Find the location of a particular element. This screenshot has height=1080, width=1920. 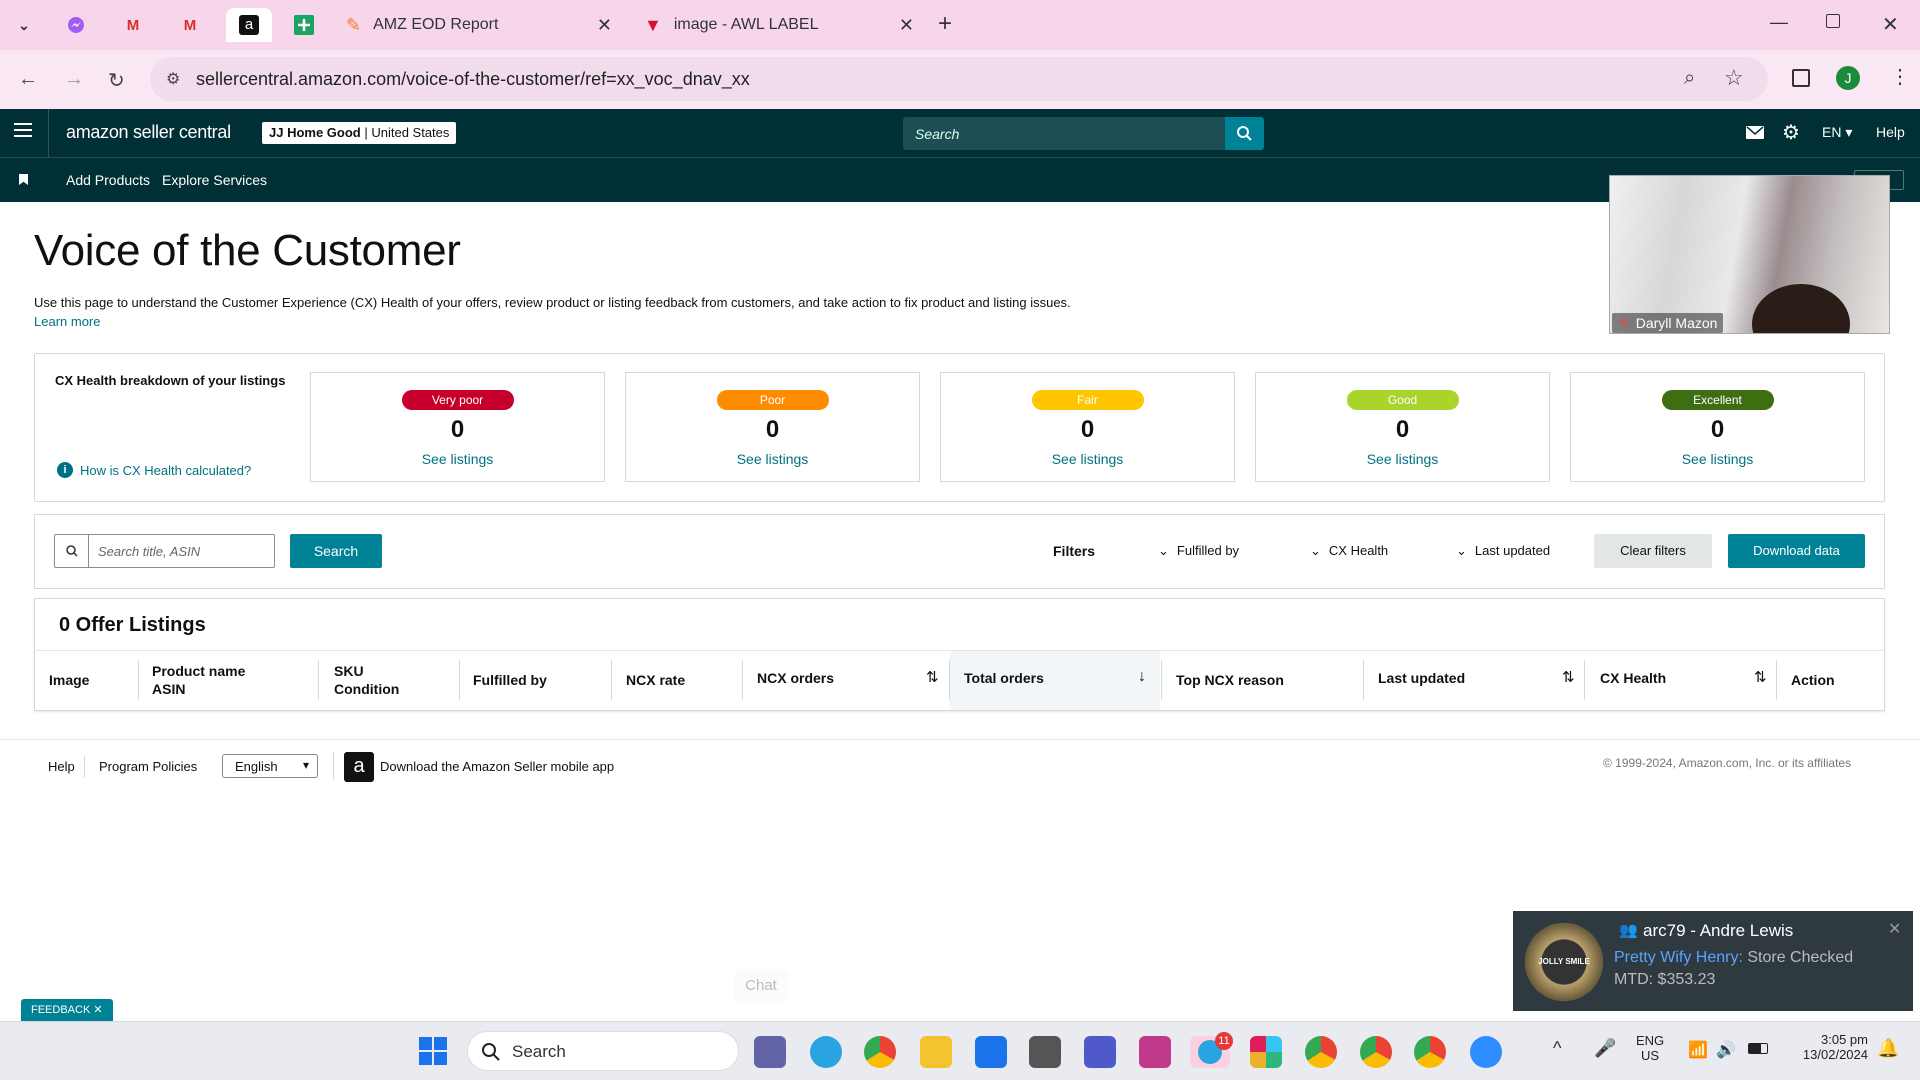

col-cx-health: CX Health is located at coordinates (1633, 678).